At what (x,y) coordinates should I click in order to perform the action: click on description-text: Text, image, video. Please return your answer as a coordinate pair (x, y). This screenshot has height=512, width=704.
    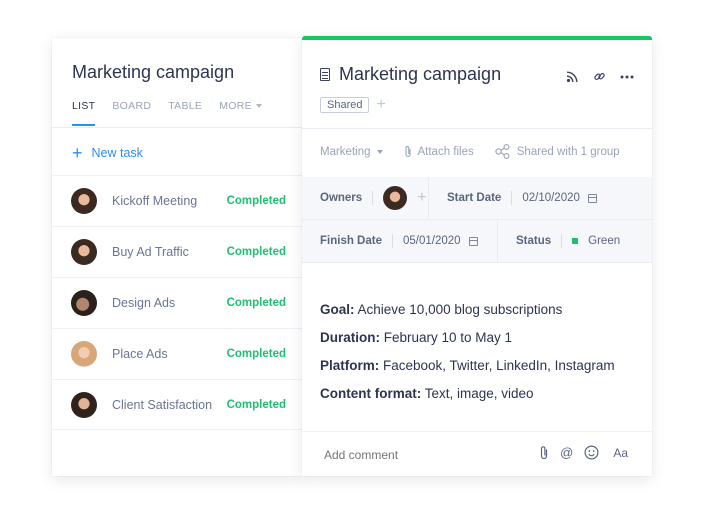
    Looking at the image, I should click on (477, 393).